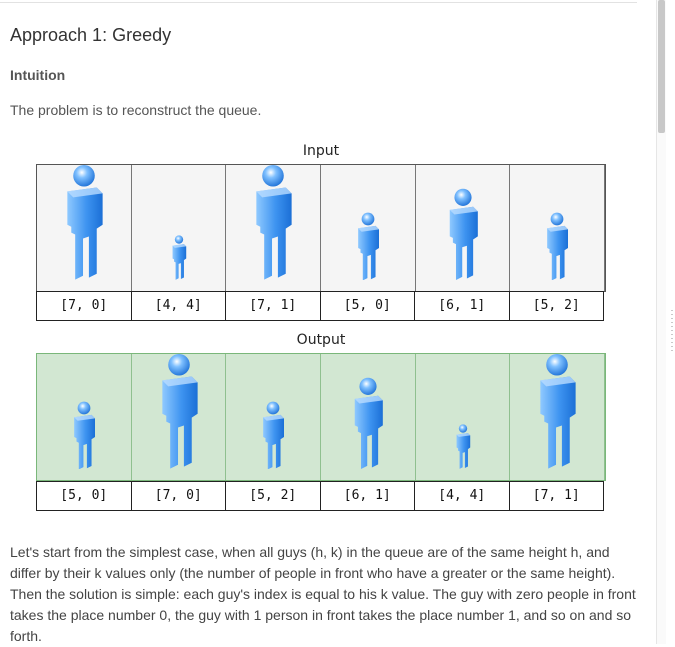  What do you see at coordinates (321, 340) in the screenshot?
I see `output-caption: Output` at bounding box center [321, 340].